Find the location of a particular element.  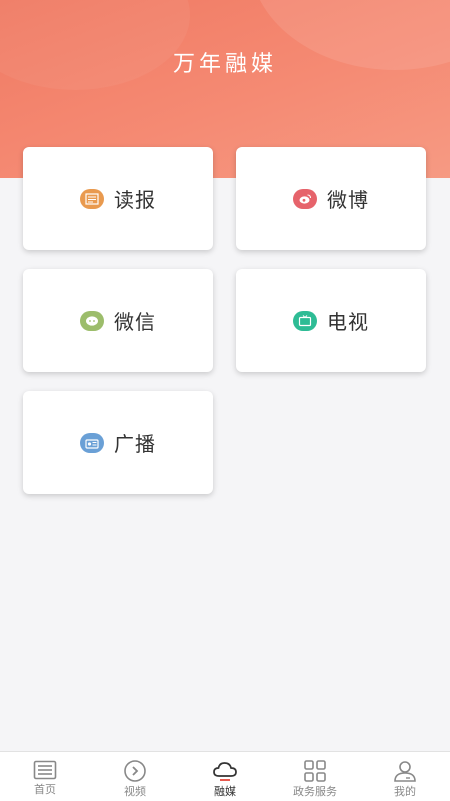

newspaper-icon is located at coordinates (92, 198).